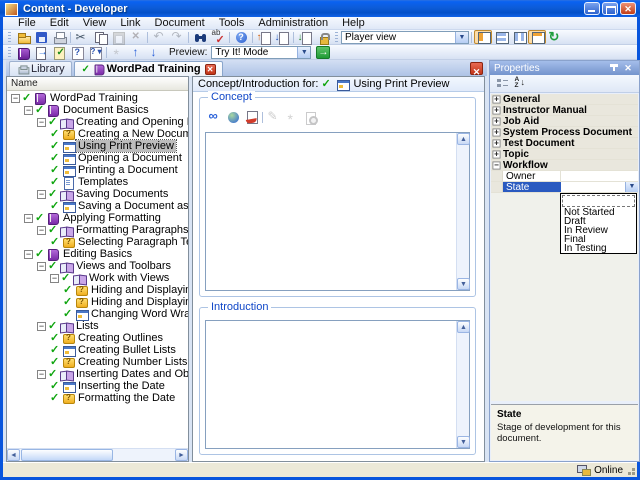 Image resolution: width=640 pixels, height=480 pixels. I want to click on refresh-button, so click(555, 37).